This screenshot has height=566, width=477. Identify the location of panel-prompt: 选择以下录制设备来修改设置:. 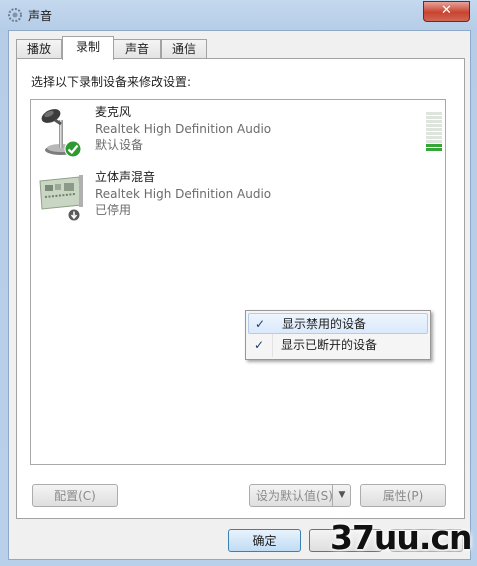
(111, 82).